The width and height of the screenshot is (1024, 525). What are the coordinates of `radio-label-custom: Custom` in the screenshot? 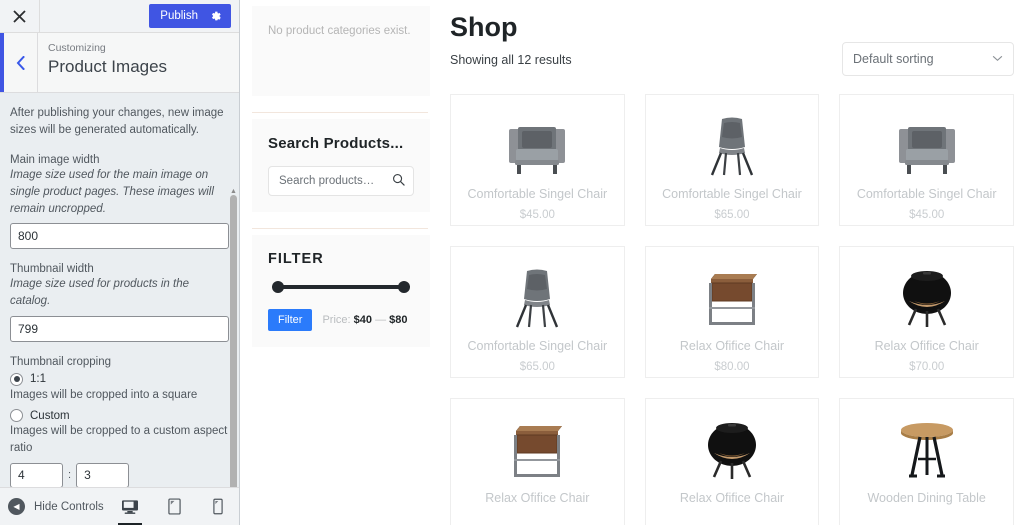 It's located at (50, 415).